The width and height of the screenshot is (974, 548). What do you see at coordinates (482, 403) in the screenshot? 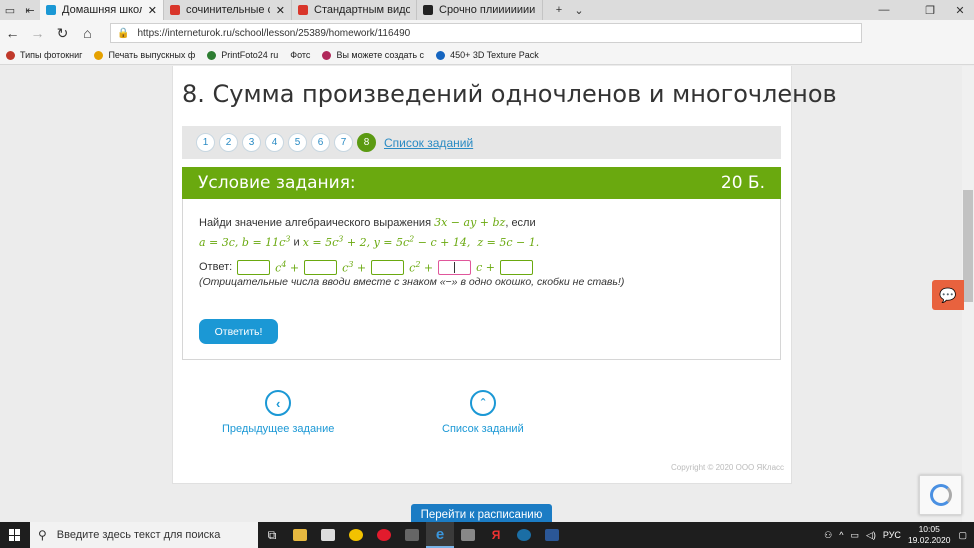
I see `chevron-up-icon: ˆ` at bounding box center [482, 403].